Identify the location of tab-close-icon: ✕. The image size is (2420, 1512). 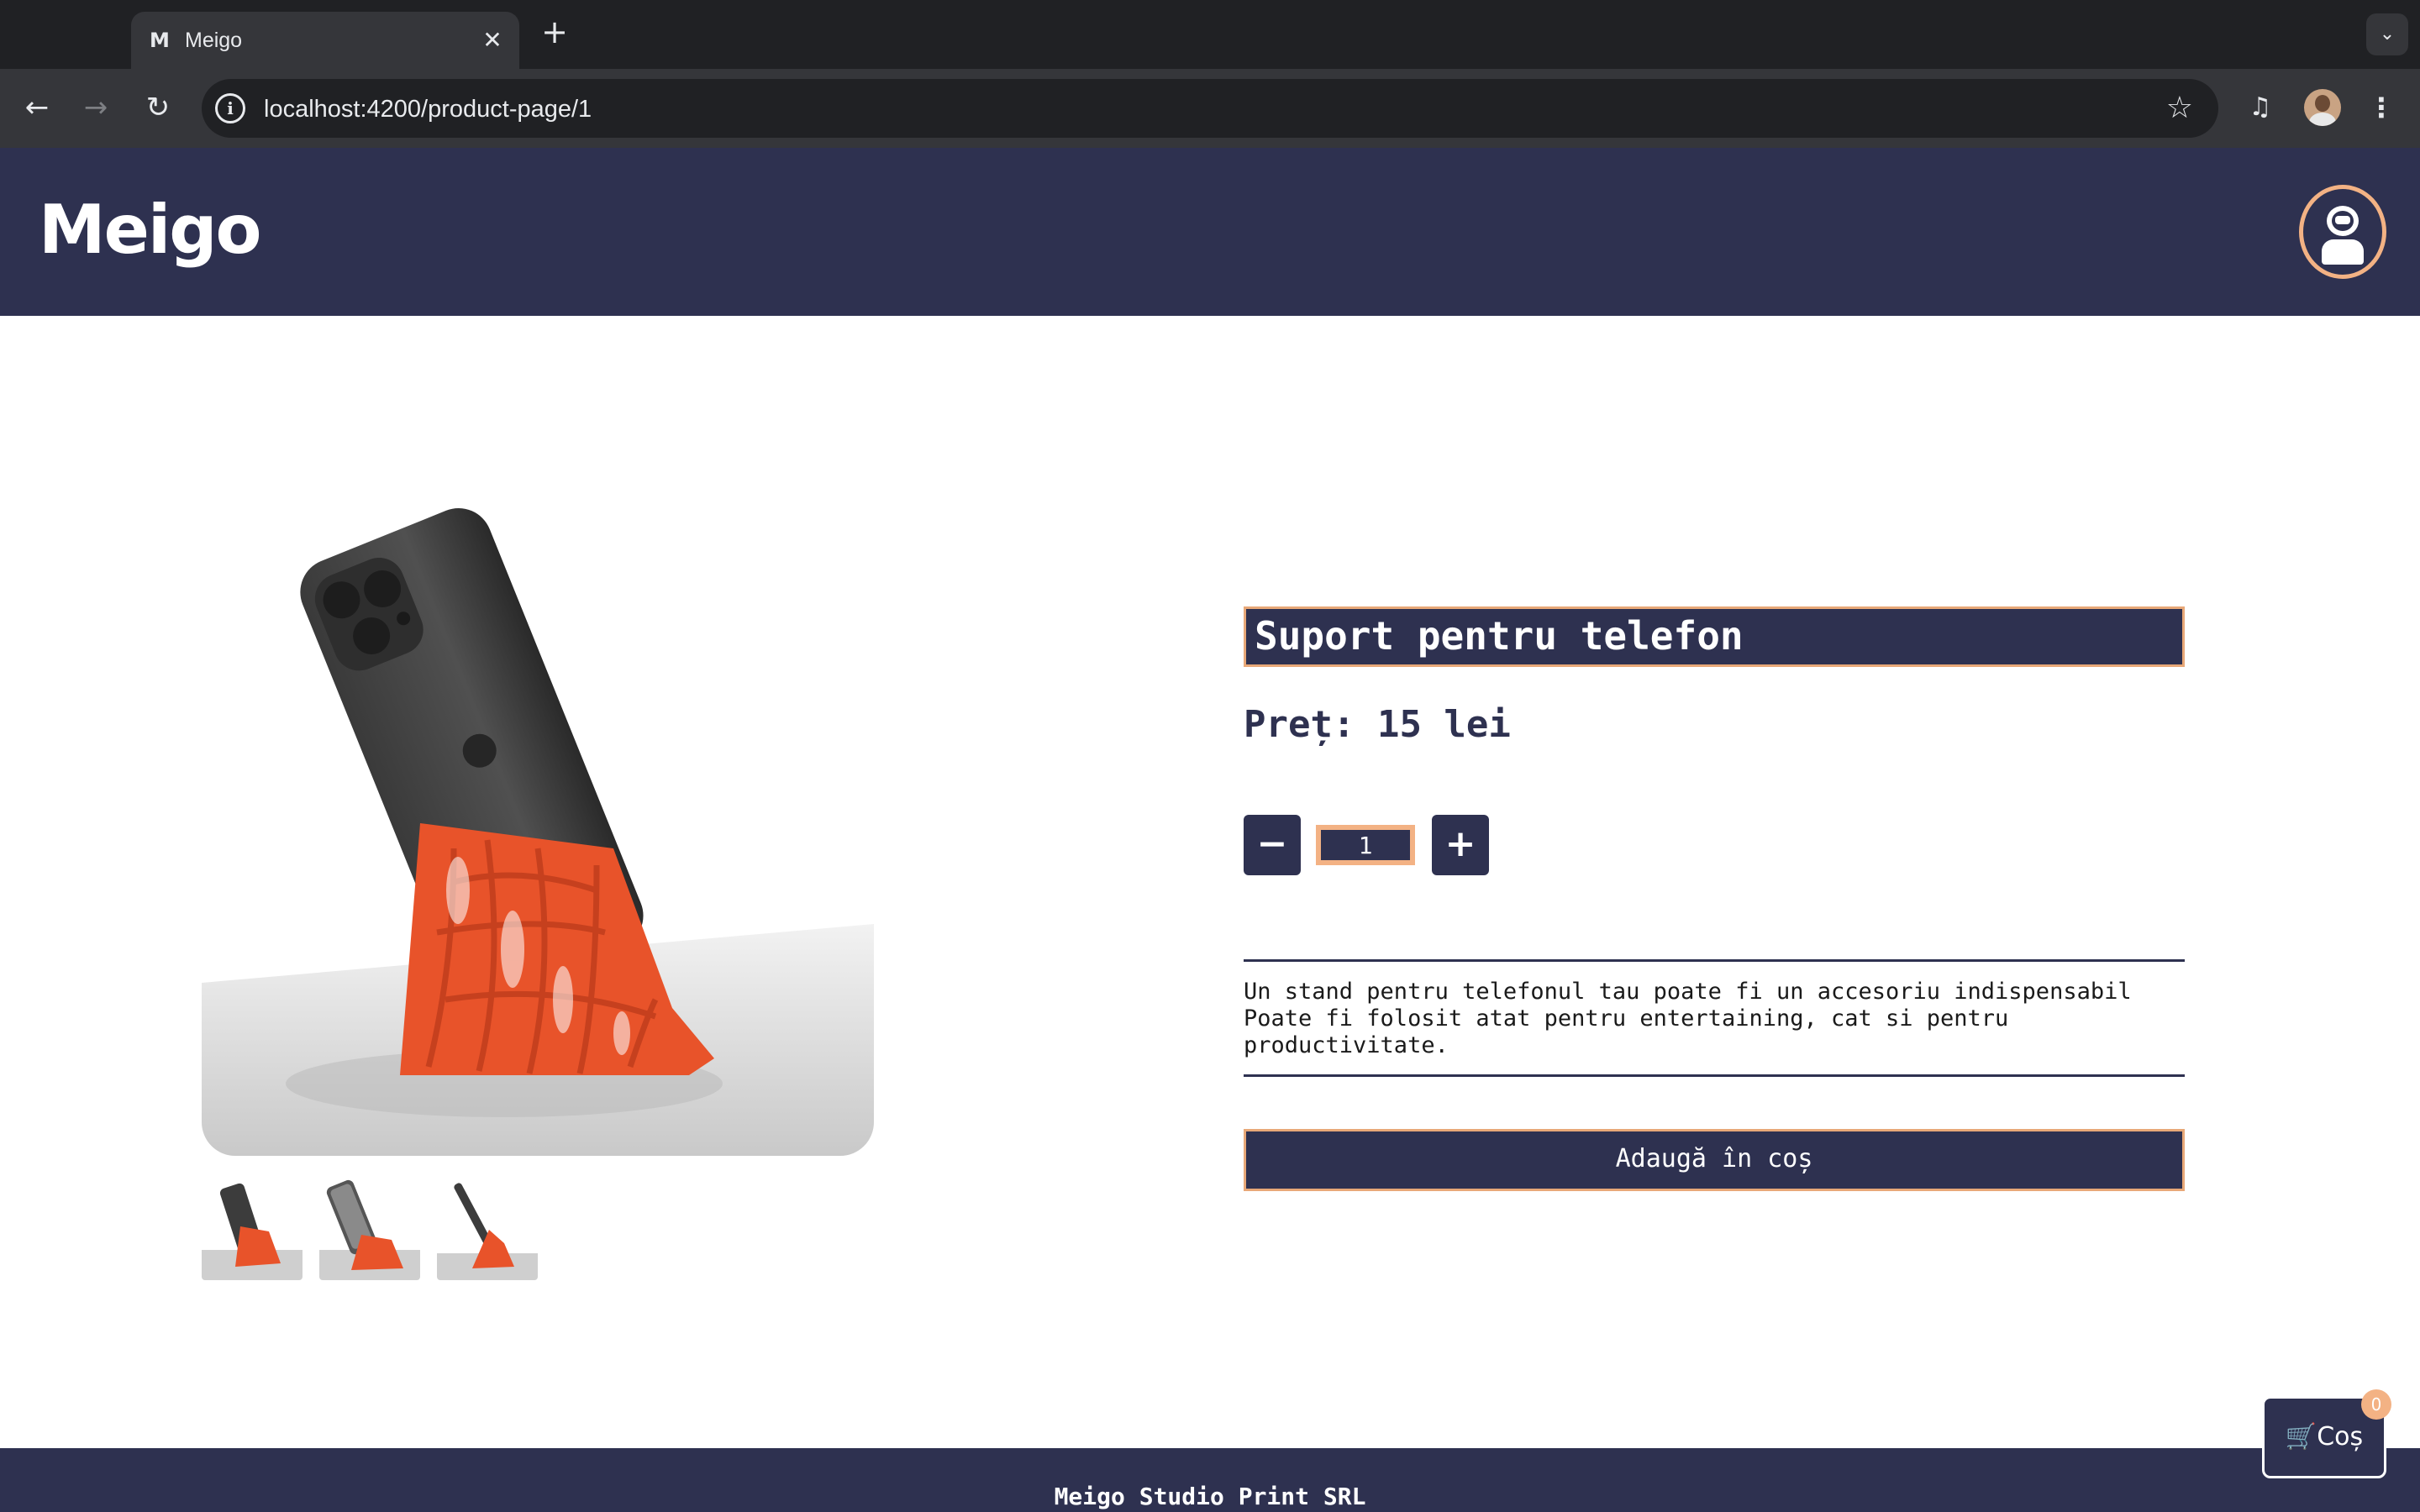
(493, 40).